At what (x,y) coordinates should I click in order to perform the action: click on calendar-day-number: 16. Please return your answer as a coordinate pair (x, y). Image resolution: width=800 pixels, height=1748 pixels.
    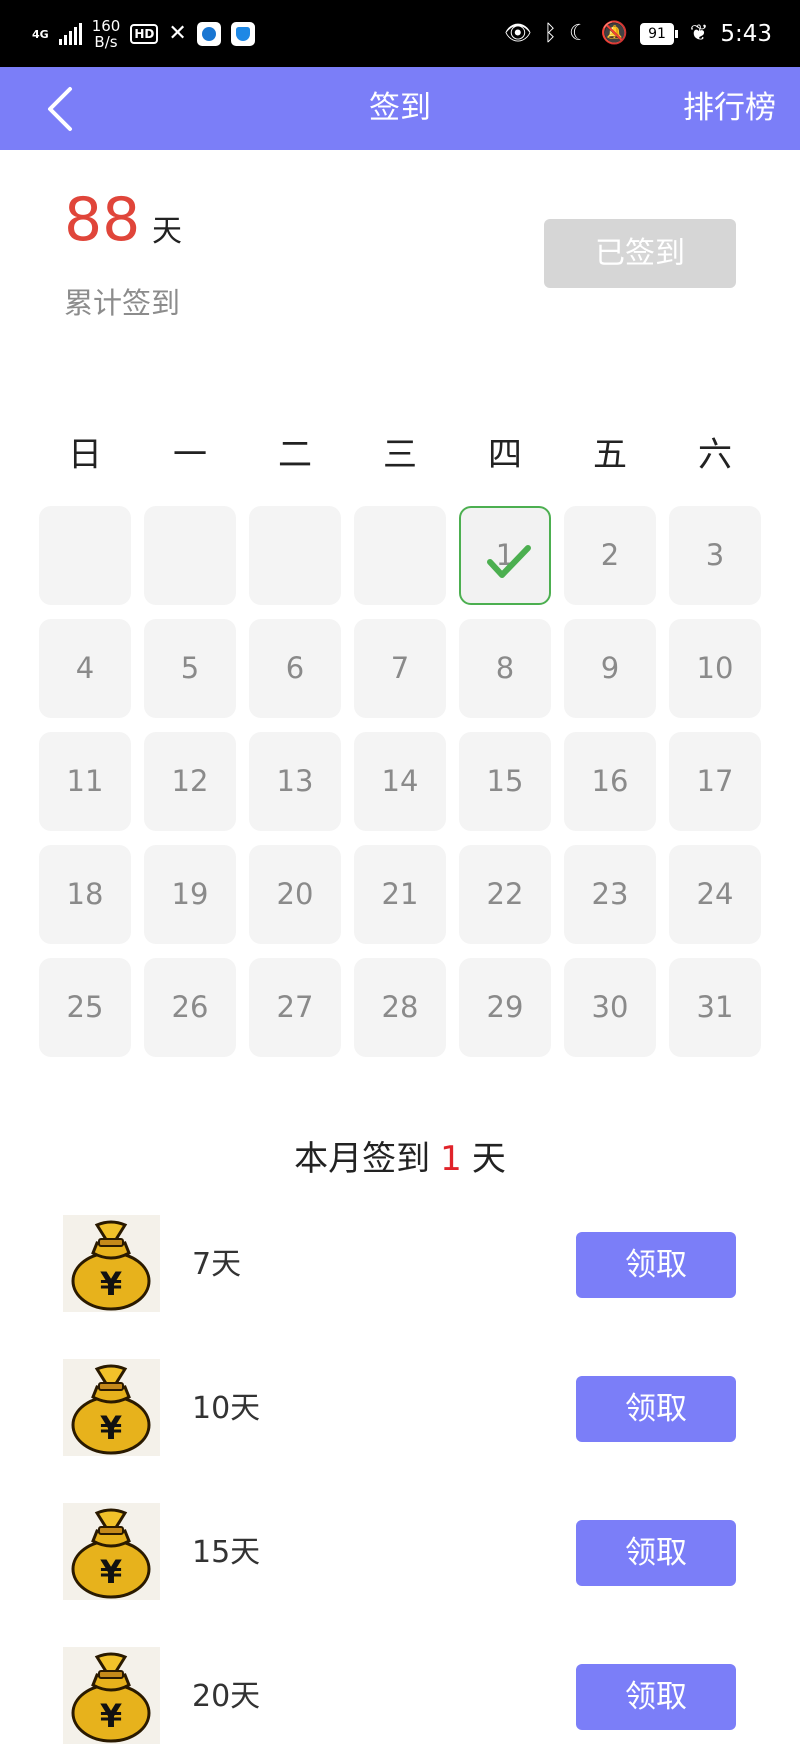
    Looking at the image, I should click on (610, 781).